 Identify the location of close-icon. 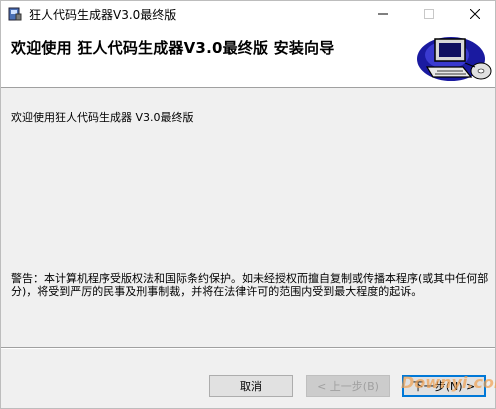
(475, 14).